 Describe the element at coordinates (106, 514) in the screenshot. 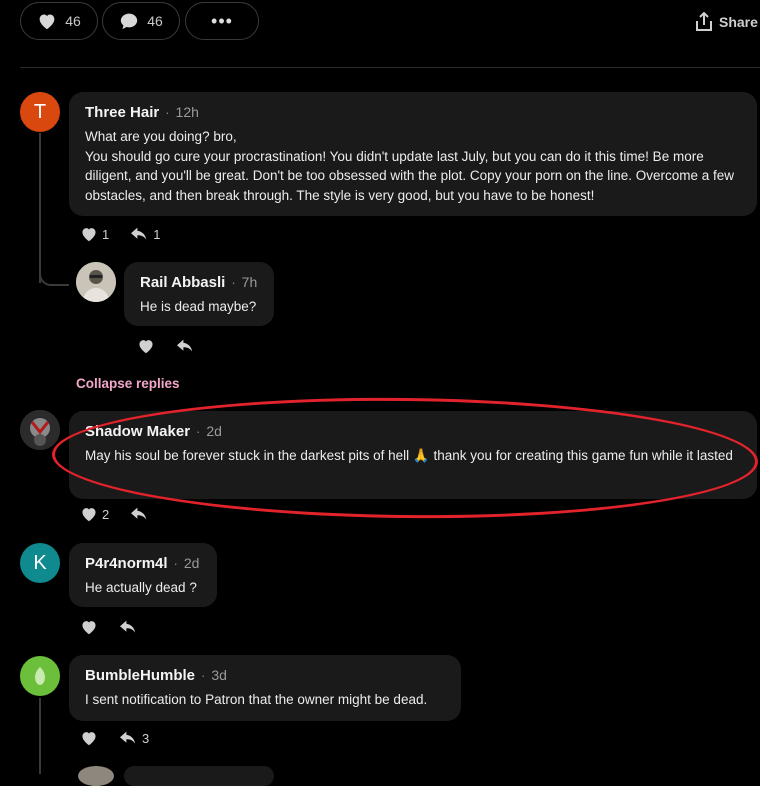

I see `like-count: 2` at that location.